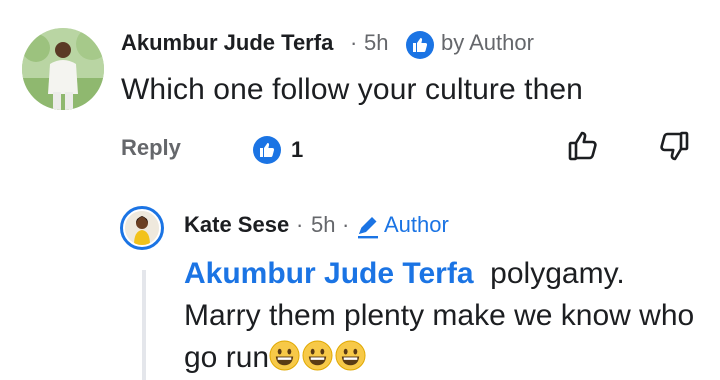 The height and width of the screenshot is (380, 720). Describe the element at coordinates (63, 69) in the screenshot. I see `commenter-avatar` at that location.